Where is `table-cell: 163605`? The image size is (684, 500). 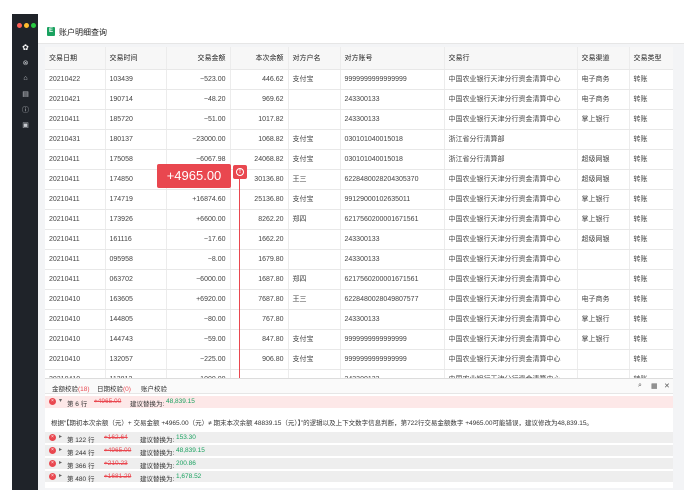
table-cell: 163605 is located at coordinates (136, 299).